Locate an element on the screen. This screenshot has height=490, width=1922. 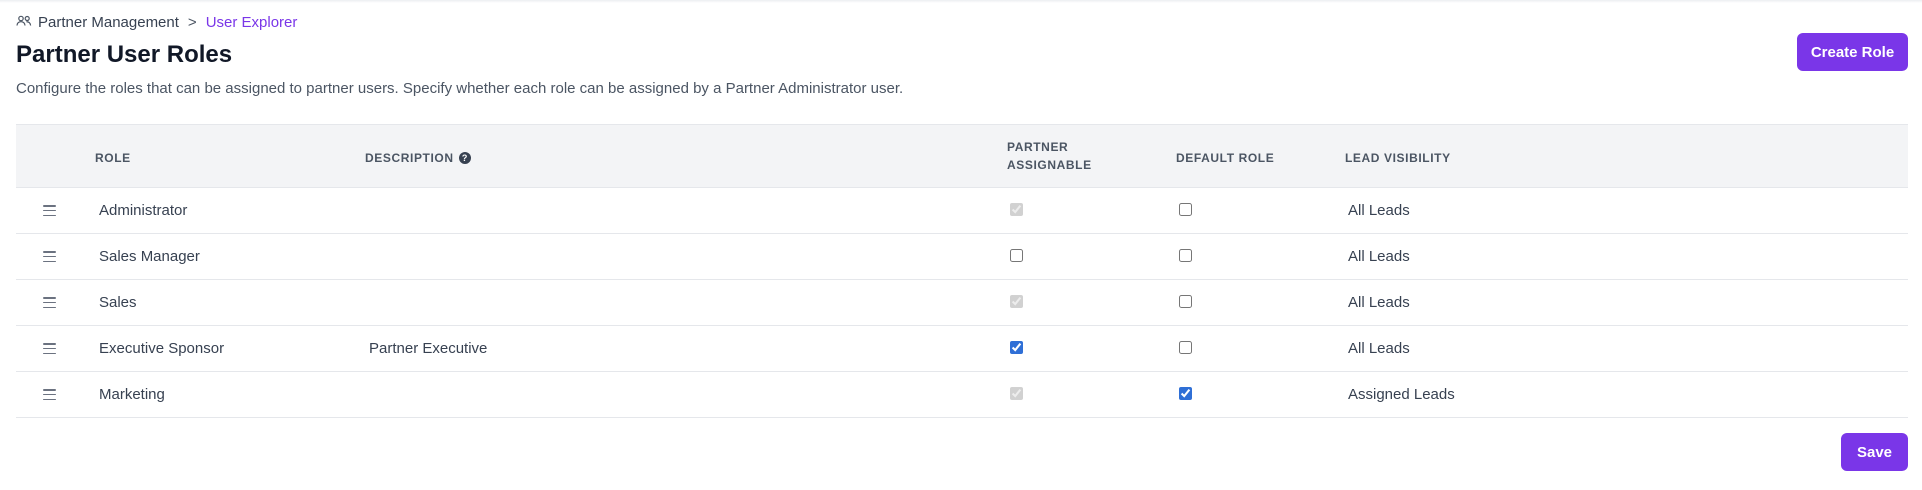
page-title: Partner User Roles is located at coordinates (124, 54).